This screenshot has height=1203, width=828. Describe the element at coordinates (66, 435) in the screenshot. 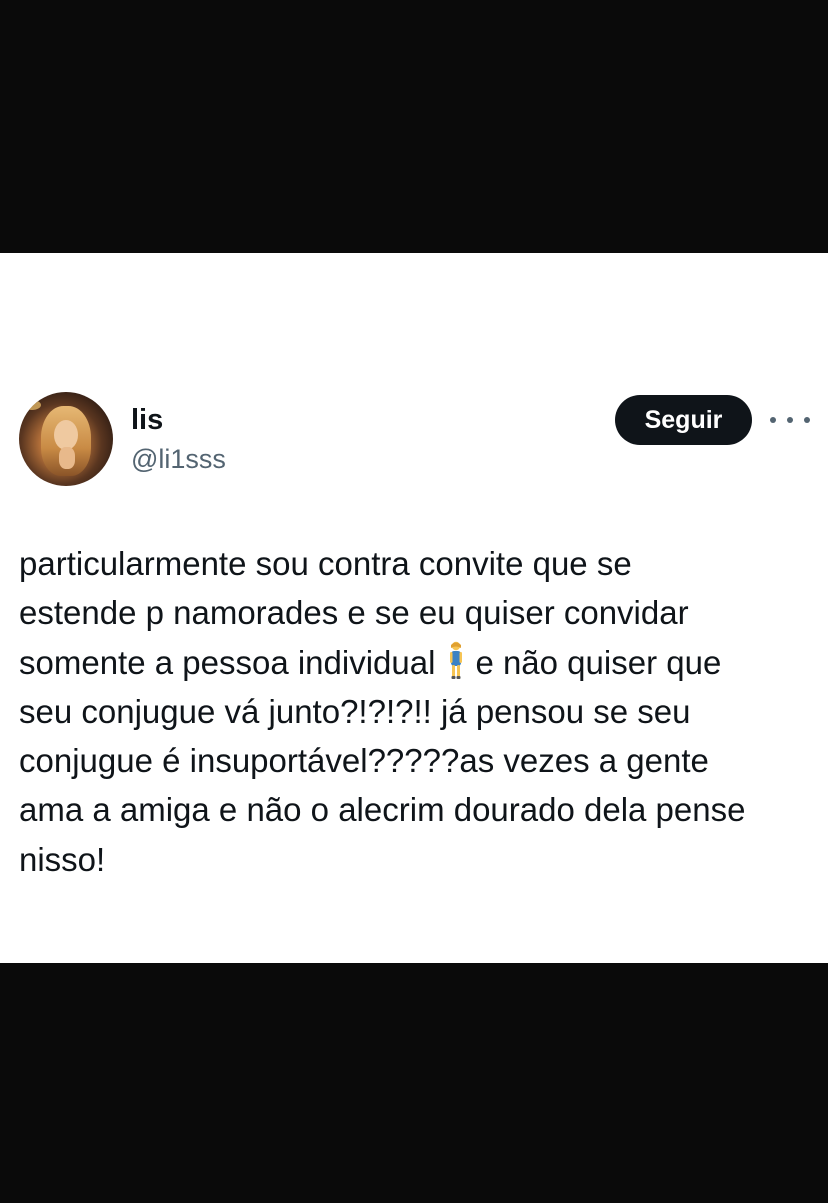

I see `avatar-face` at that location.